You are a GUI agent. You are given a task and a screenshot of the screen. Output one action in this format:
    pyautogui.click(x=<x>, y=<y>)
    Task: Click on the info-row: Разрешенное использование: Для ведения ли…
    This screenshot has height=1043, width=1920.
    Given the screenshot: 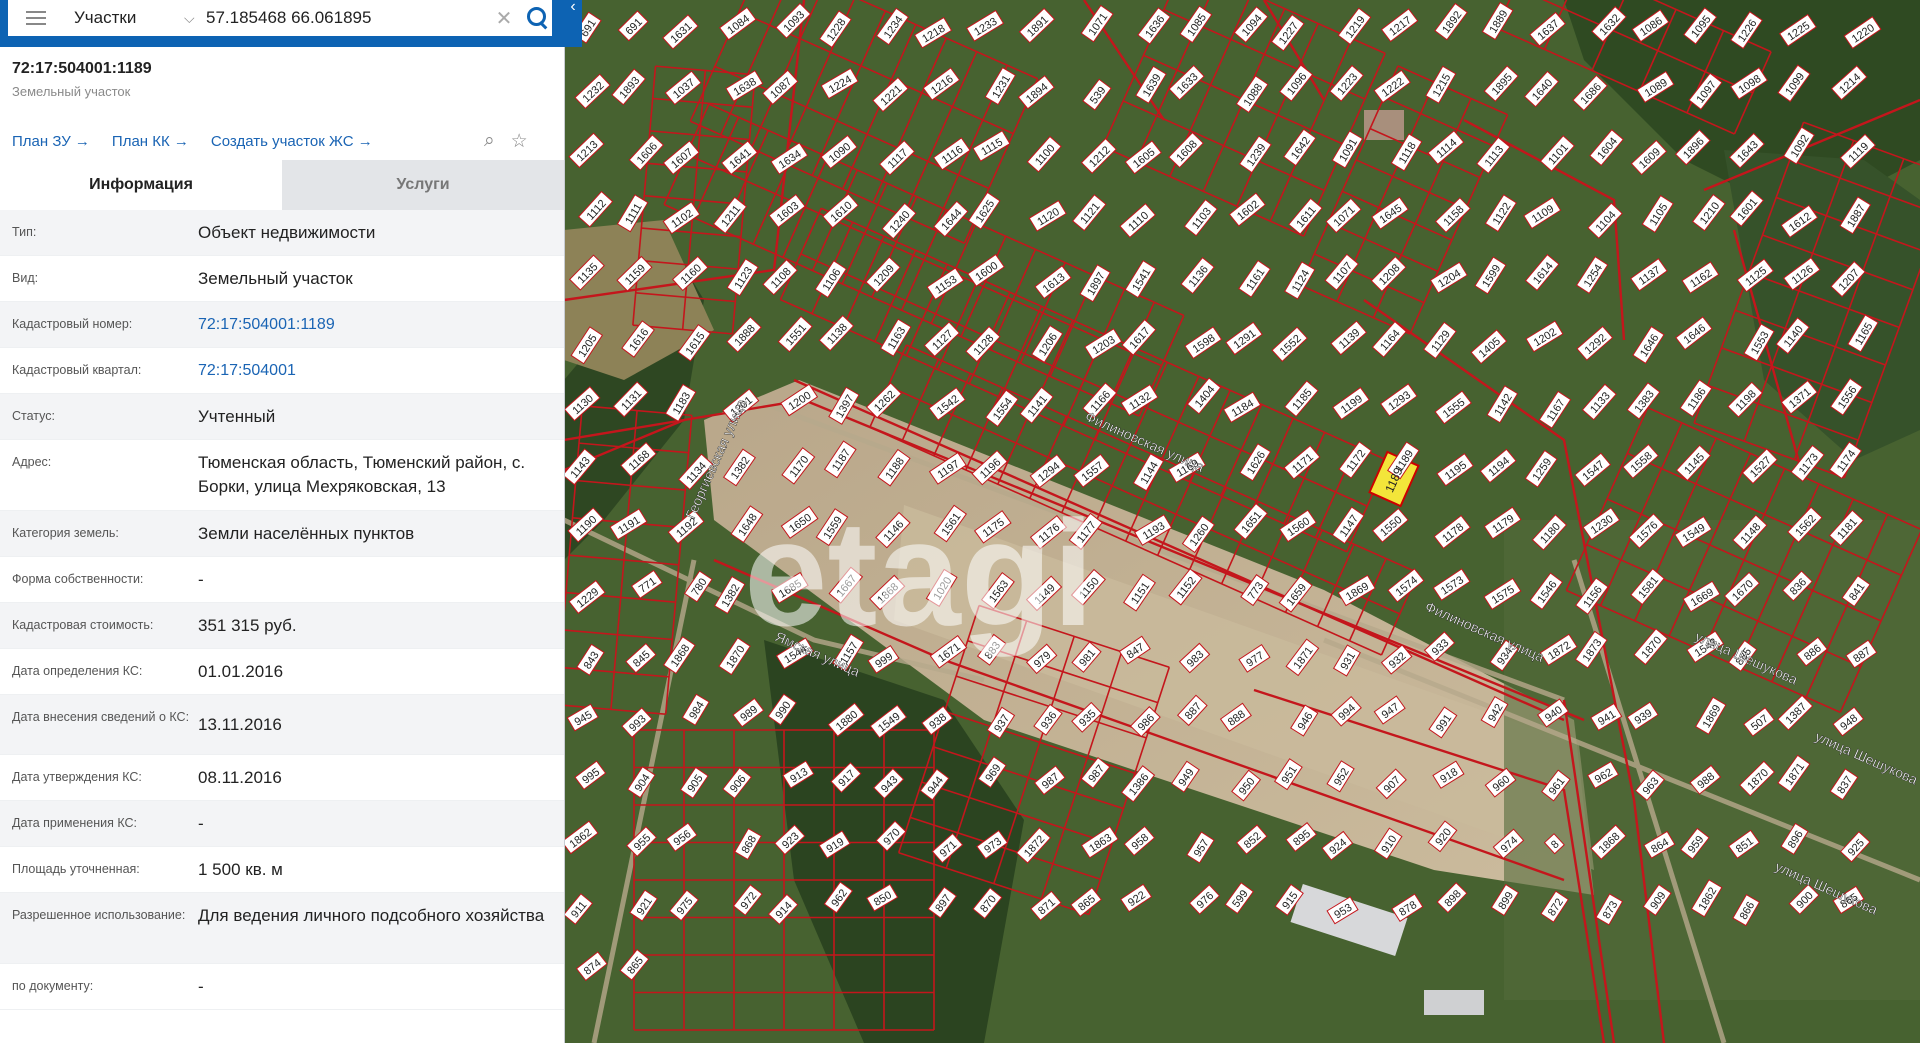 What is the action you would take?
    pyautogui.click(x=282, y=928)
    